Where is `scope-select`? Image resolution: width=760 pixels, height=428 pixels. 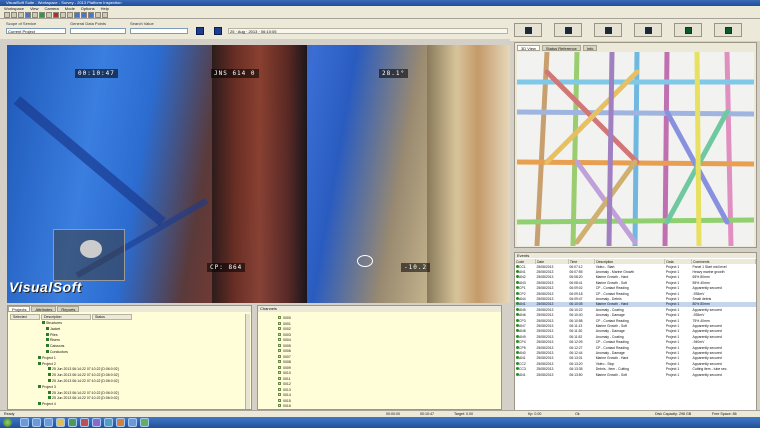
scope-select is located at coordinates (98, 31).